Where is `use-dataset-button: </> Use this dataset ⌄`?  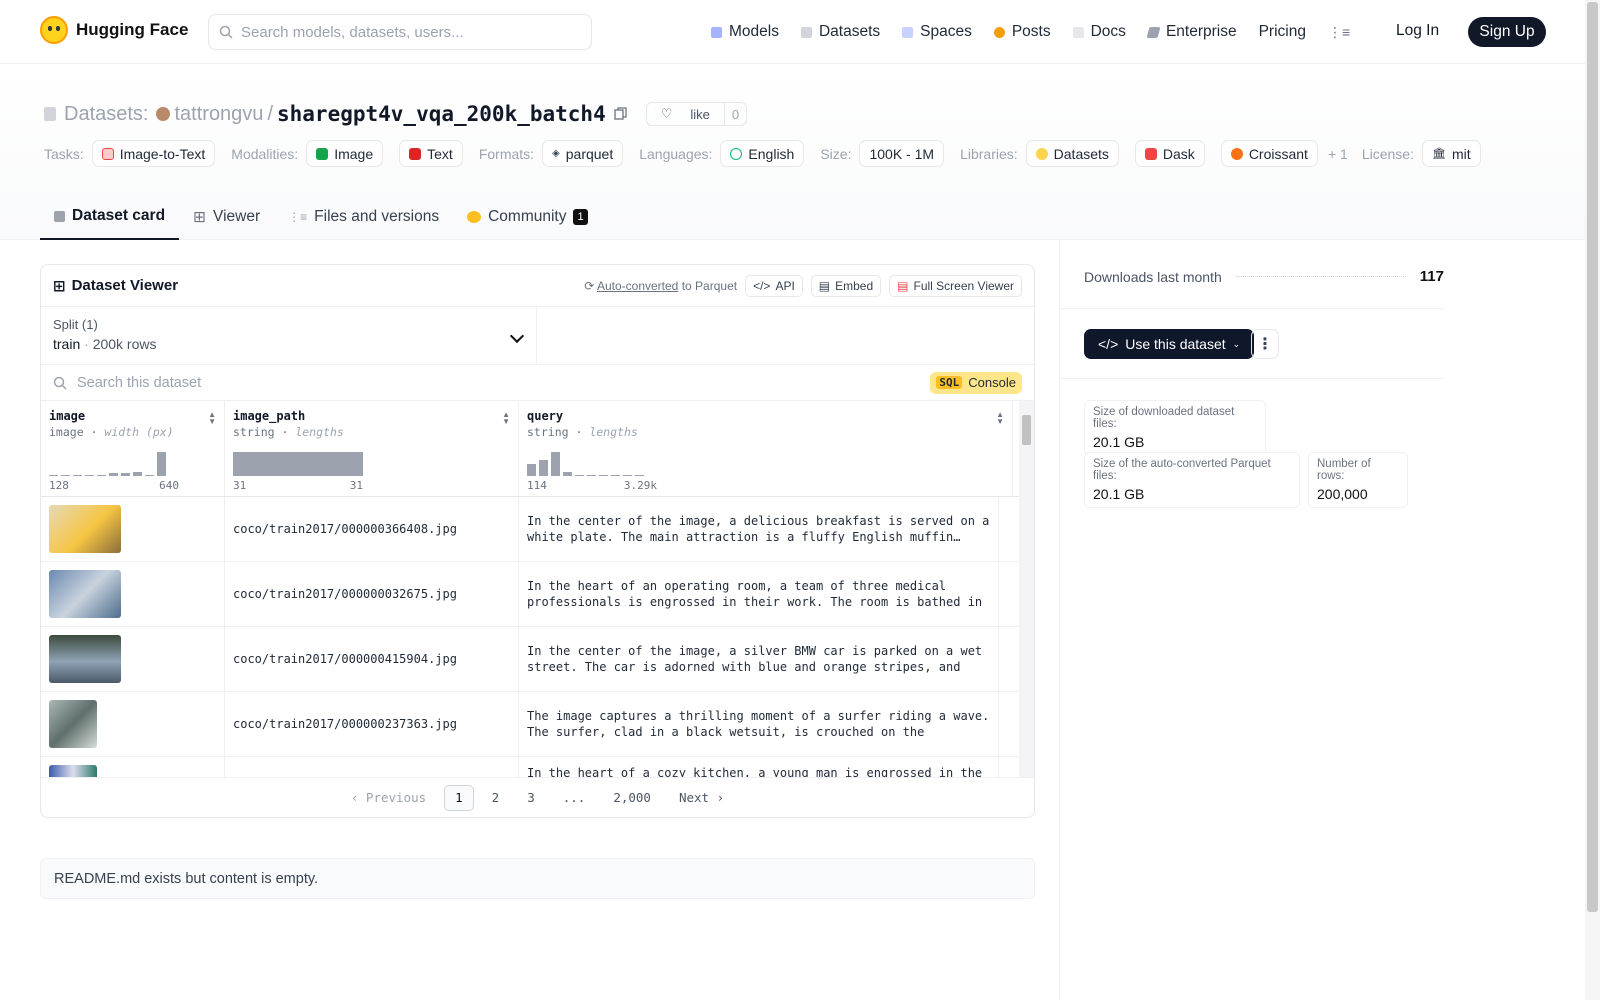 use-dataset-button: </> Use this dataset ⌄ is located at coordinates (1169, 344).